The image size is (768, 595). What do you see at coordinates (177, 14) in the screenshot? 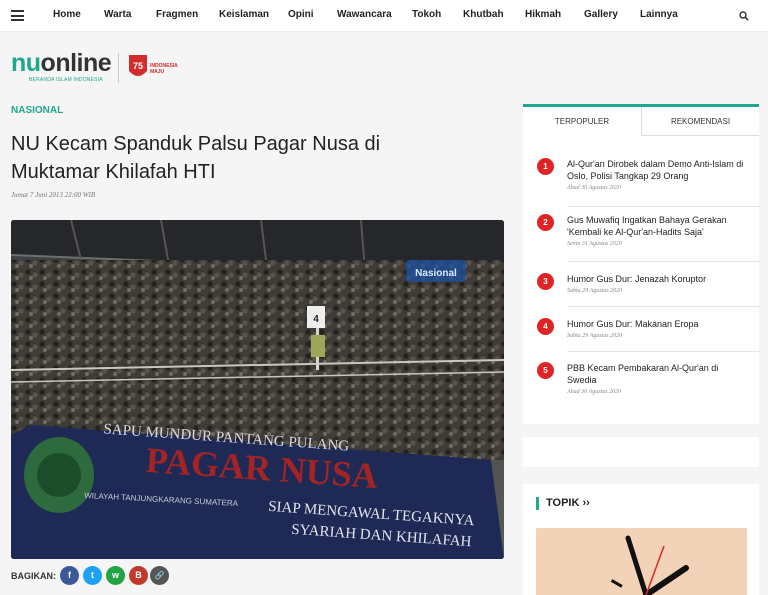
I see `nav-item-fragmen: Fragmen` at bounding box center [177, 14].